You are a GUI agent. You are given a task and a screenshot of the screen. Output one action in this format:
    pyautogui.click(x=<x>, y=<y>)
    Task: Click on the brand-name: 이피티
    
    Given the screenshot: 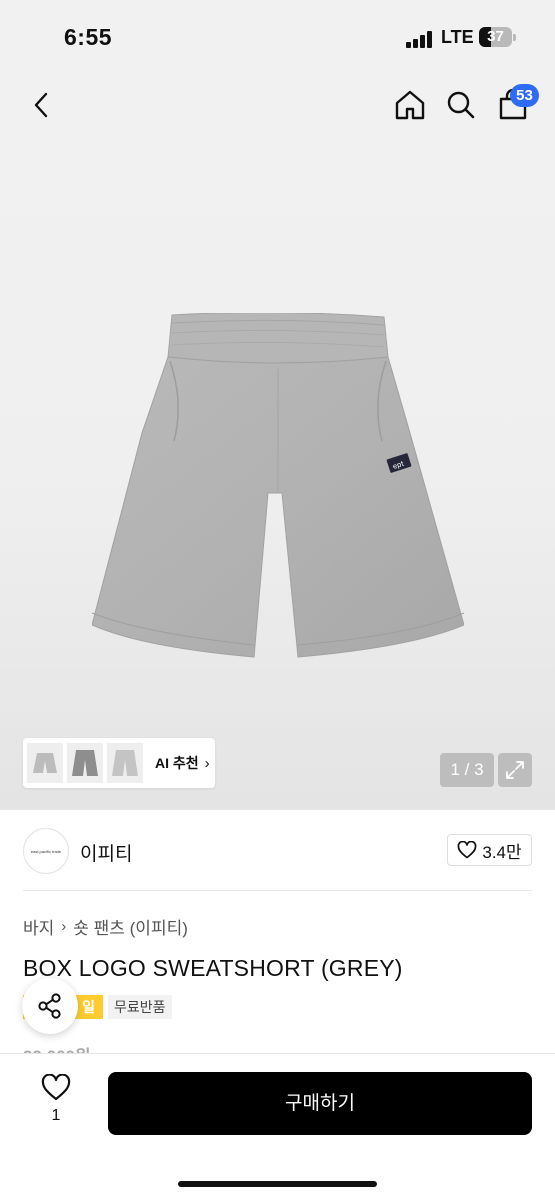 What is the action you would take?
    pyautogui.click(x=106, y=852)
    